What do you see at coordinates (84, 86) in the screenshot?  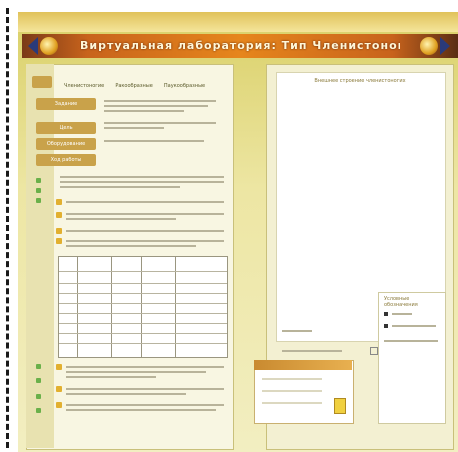 I see `nav-item-1: Членистоногие` at bounding box center [84, 86].